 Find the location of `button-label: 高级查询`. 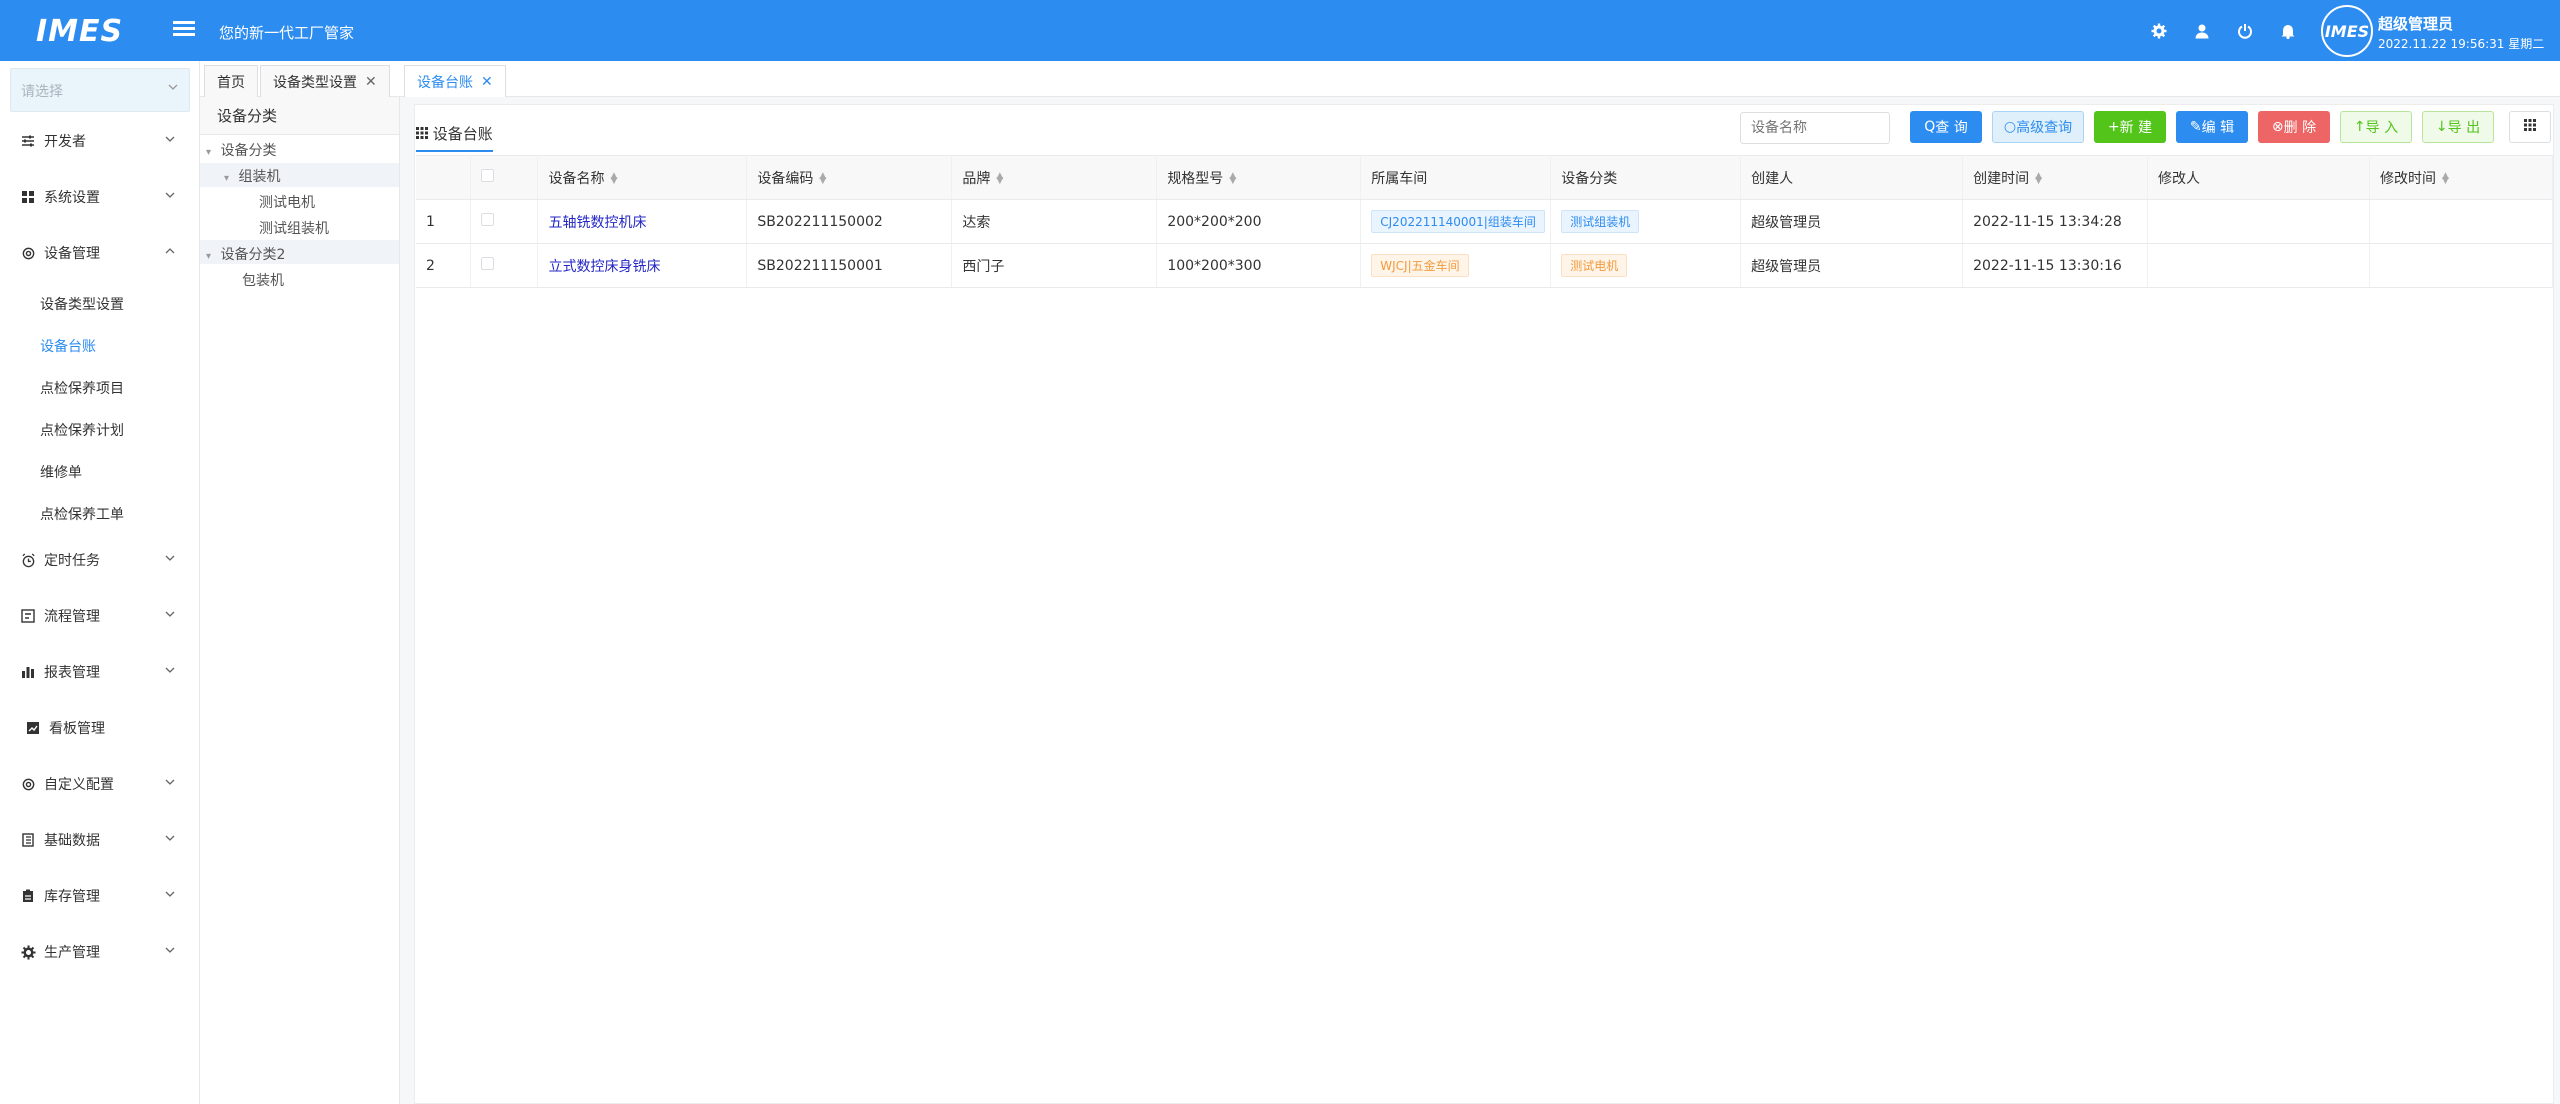

button-label: 高级查询 is located at coordinates (2044, 128).